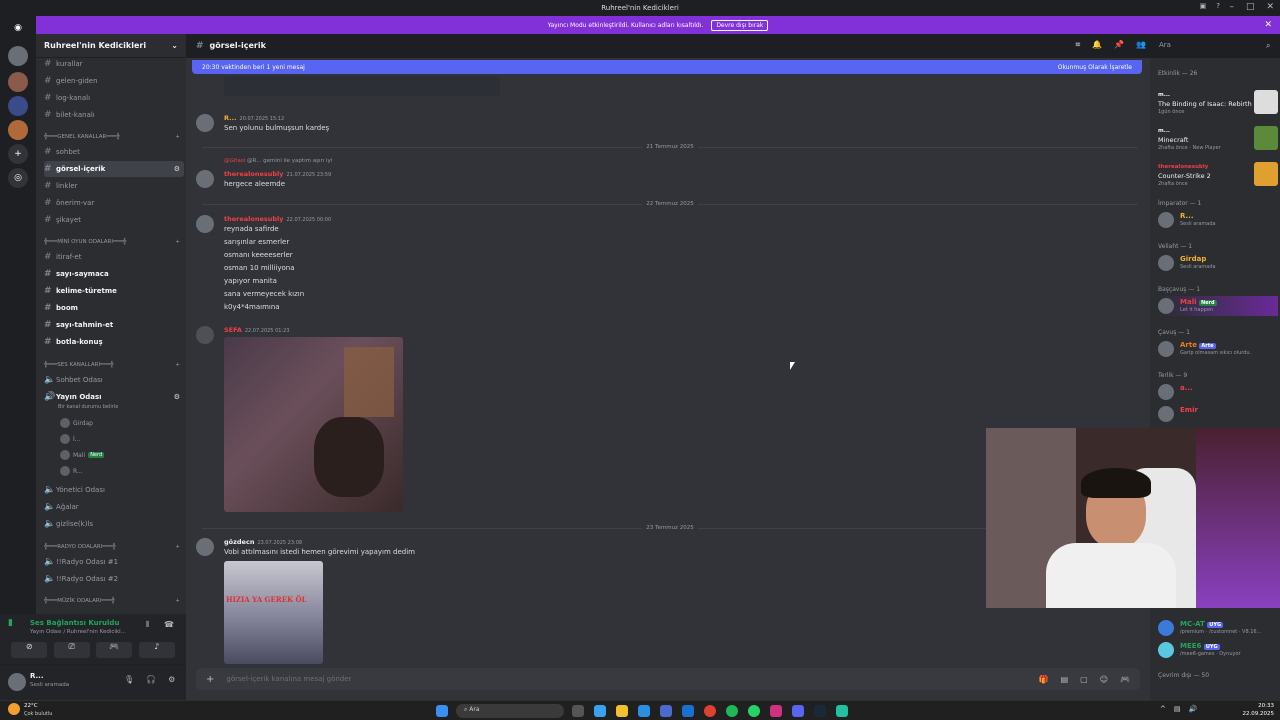 Image resolution: width=1280 pixels, height=720 pixels. Describe the element at coordinates (129, 679) in the screenshot. I see `microphone-icon: 🎙` at that location.